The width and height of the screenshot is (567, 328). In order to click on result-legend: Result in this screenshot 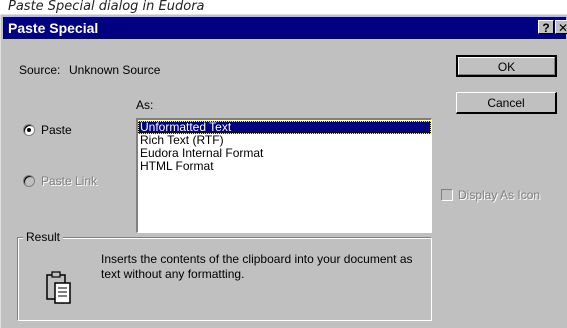, I will do `click(43, 237)`.